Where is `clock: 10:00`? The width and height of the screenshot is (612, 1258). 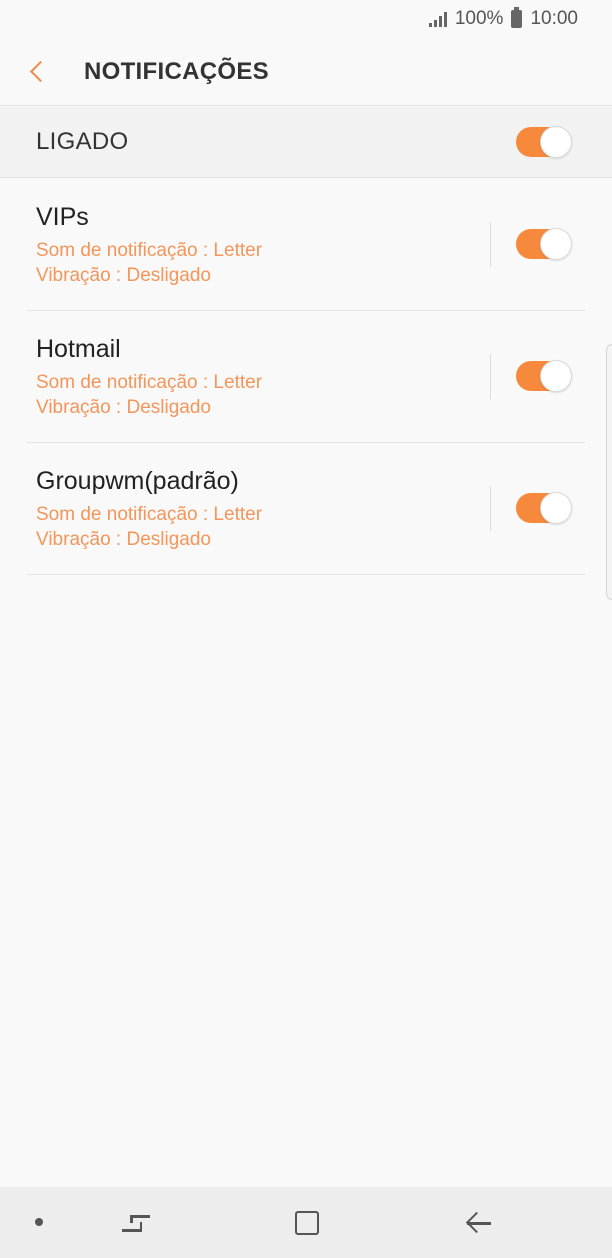
clock: 10:00 is located at coordinates (554, 18).